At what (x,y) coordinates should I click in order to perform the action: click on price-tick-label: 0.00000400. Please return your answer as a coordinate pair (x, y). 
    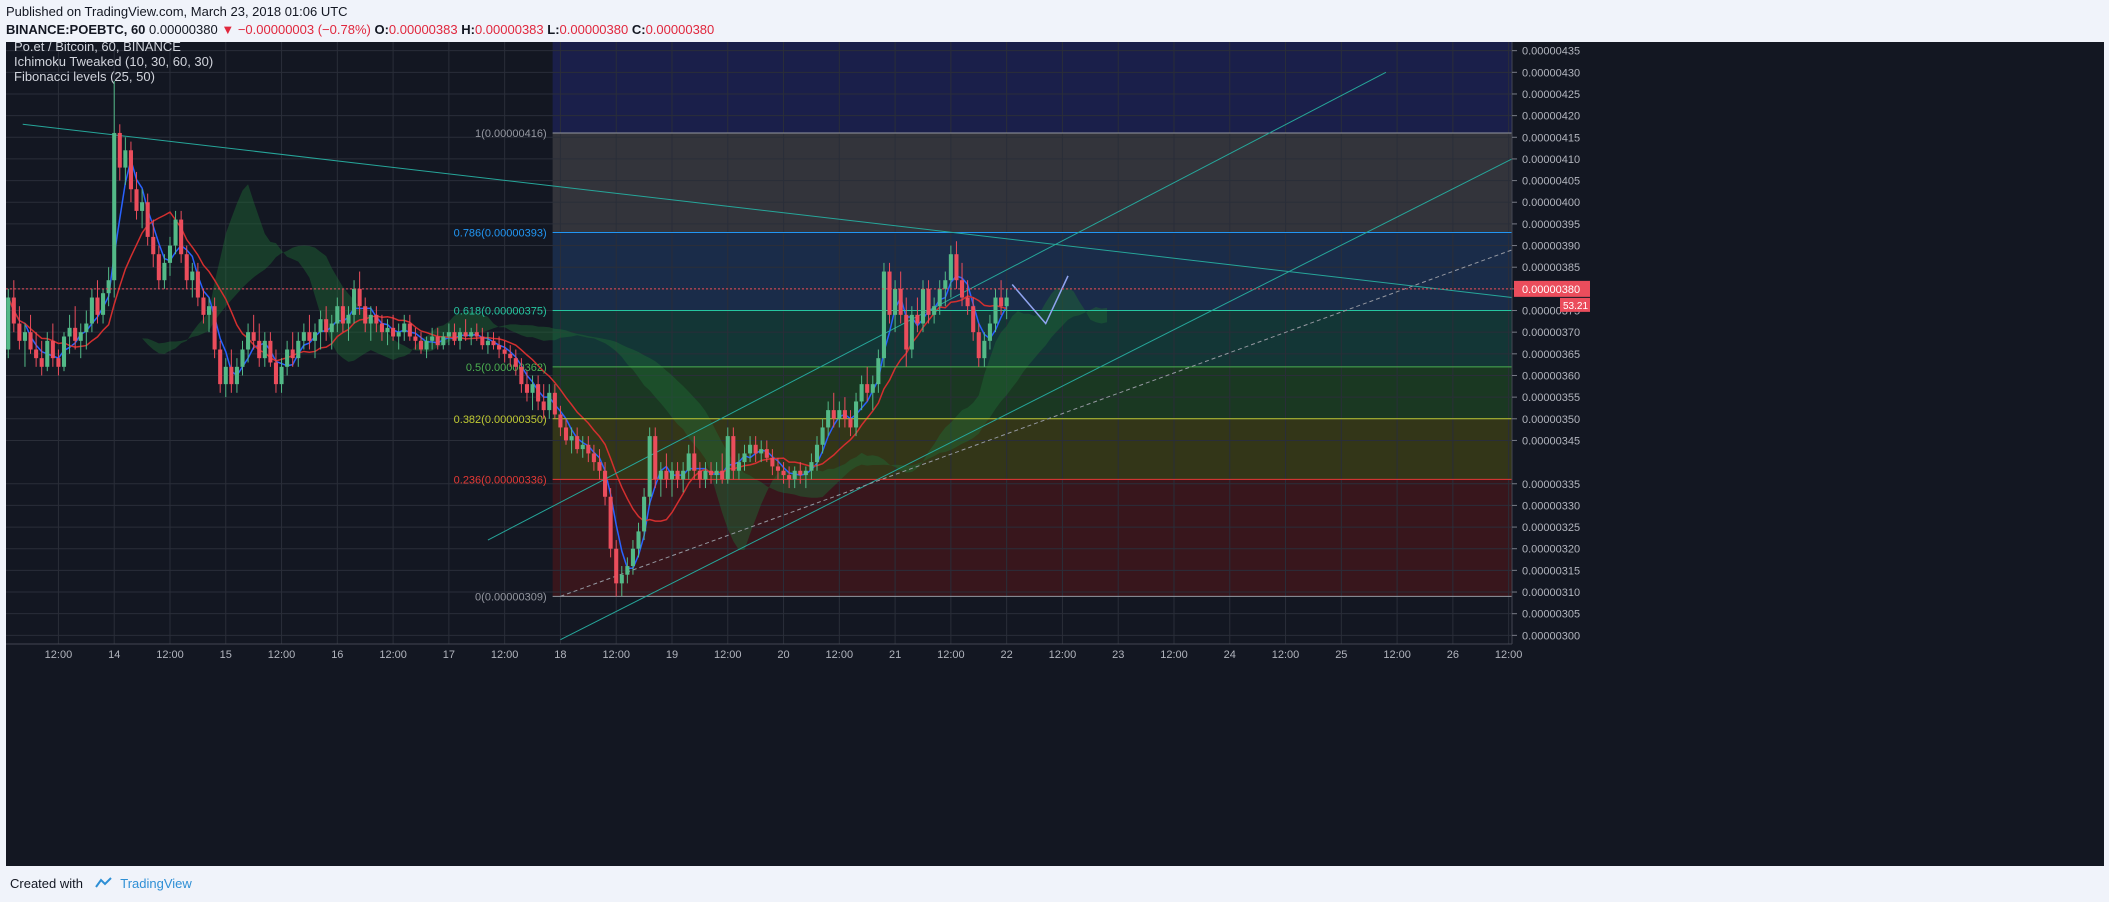
    Looking at the image, I should click on (1551, 203).